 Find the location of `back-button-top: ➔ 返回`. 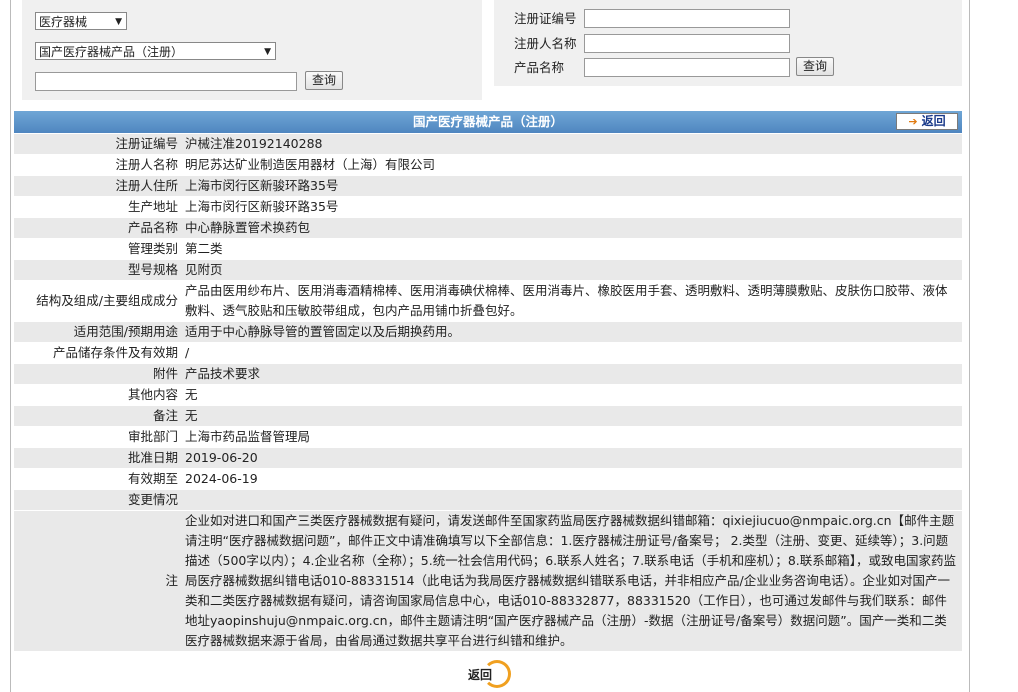

back-button-top: ➔ 返回 is located at coordinates (927, 121).